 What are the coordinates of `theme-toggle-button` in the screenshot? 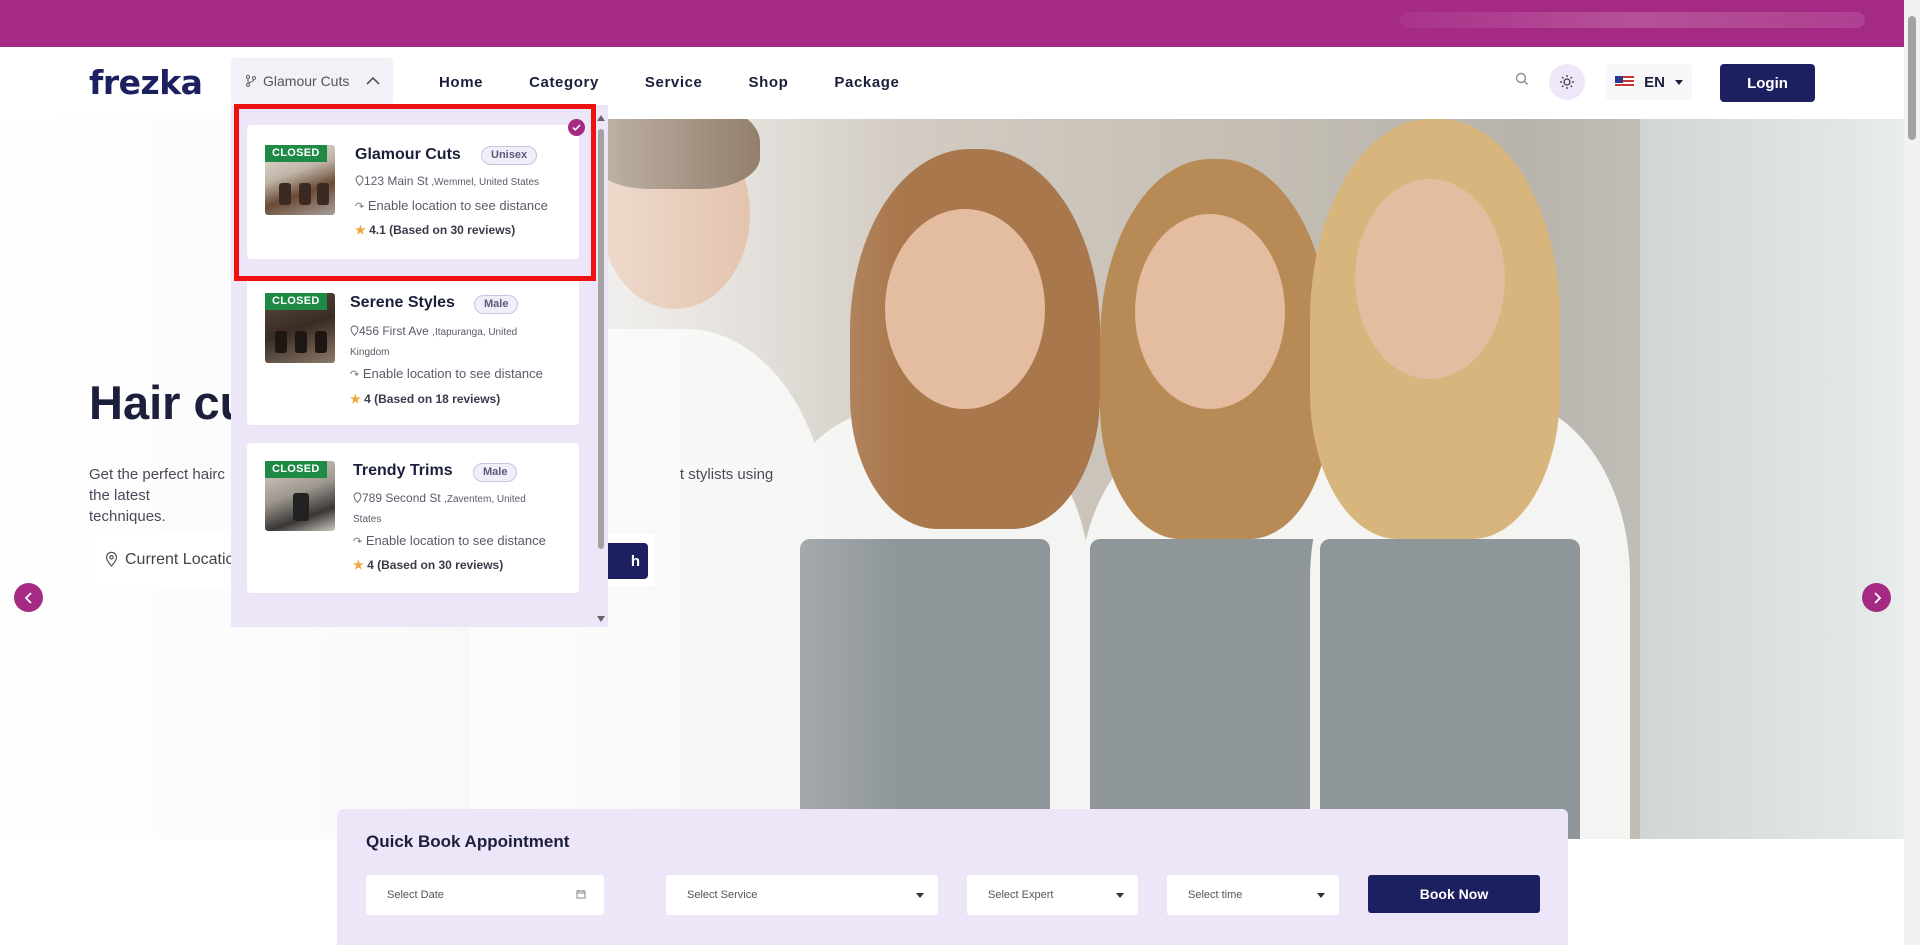 It's located at (1567, 82).